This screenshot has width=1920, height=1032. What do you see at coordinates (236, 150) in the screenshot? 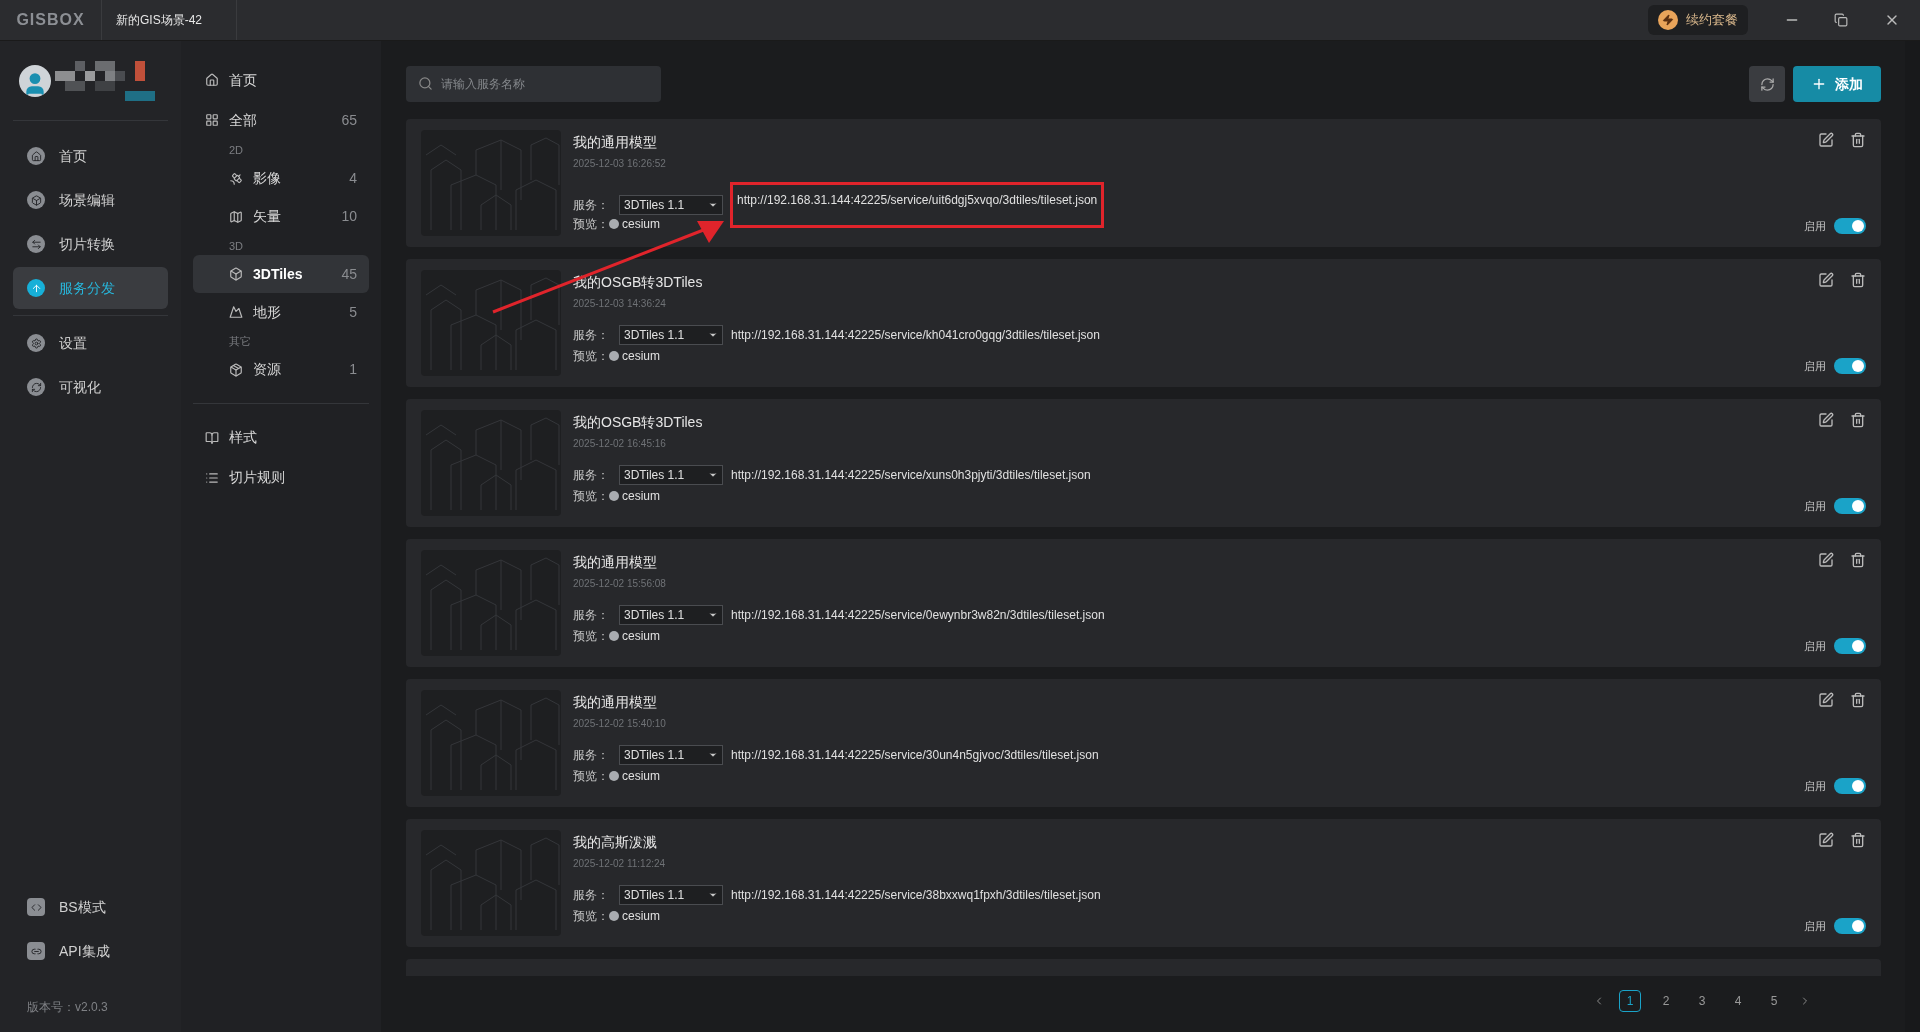
I see `group-heading: 2D` at bounding box center [236, 150].